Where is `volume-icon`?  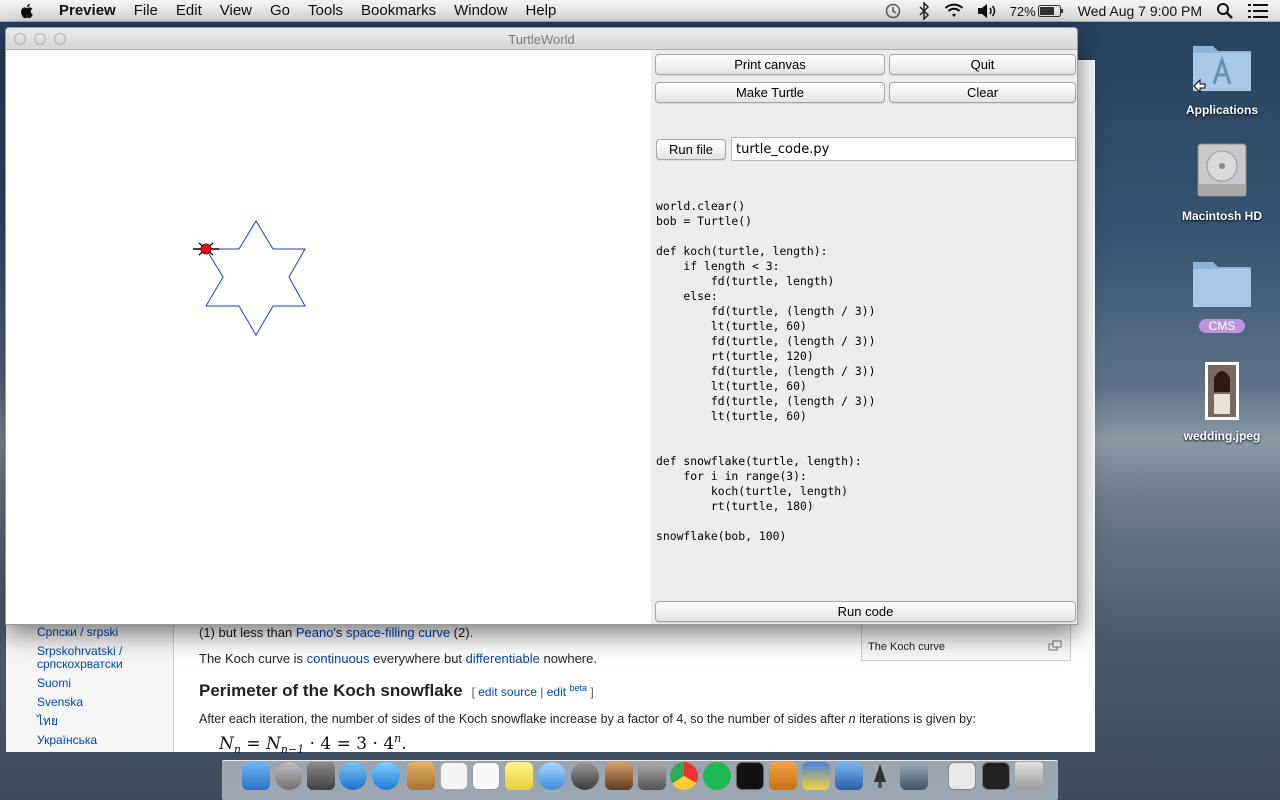 volume-icon is located at coordinates (987, 11).